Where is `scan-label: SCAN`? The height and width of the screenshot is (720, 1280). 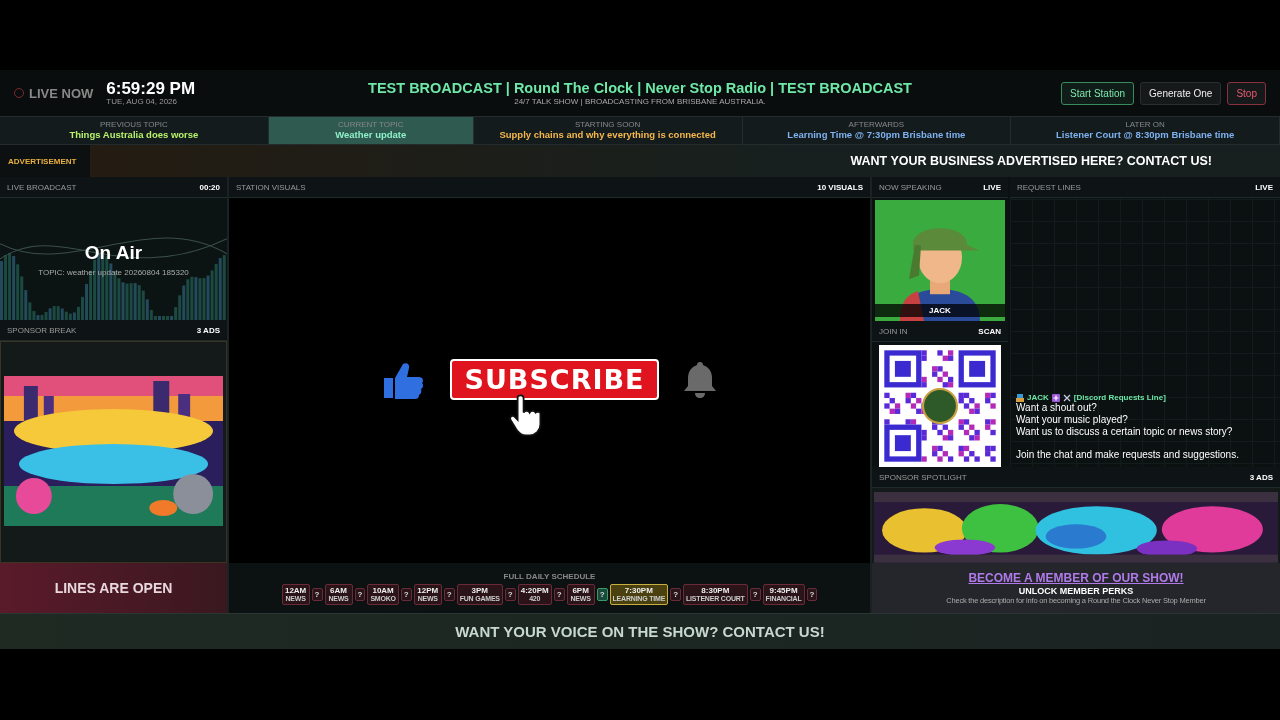 scan-label: SCAN is located at coordinates (989, 331).